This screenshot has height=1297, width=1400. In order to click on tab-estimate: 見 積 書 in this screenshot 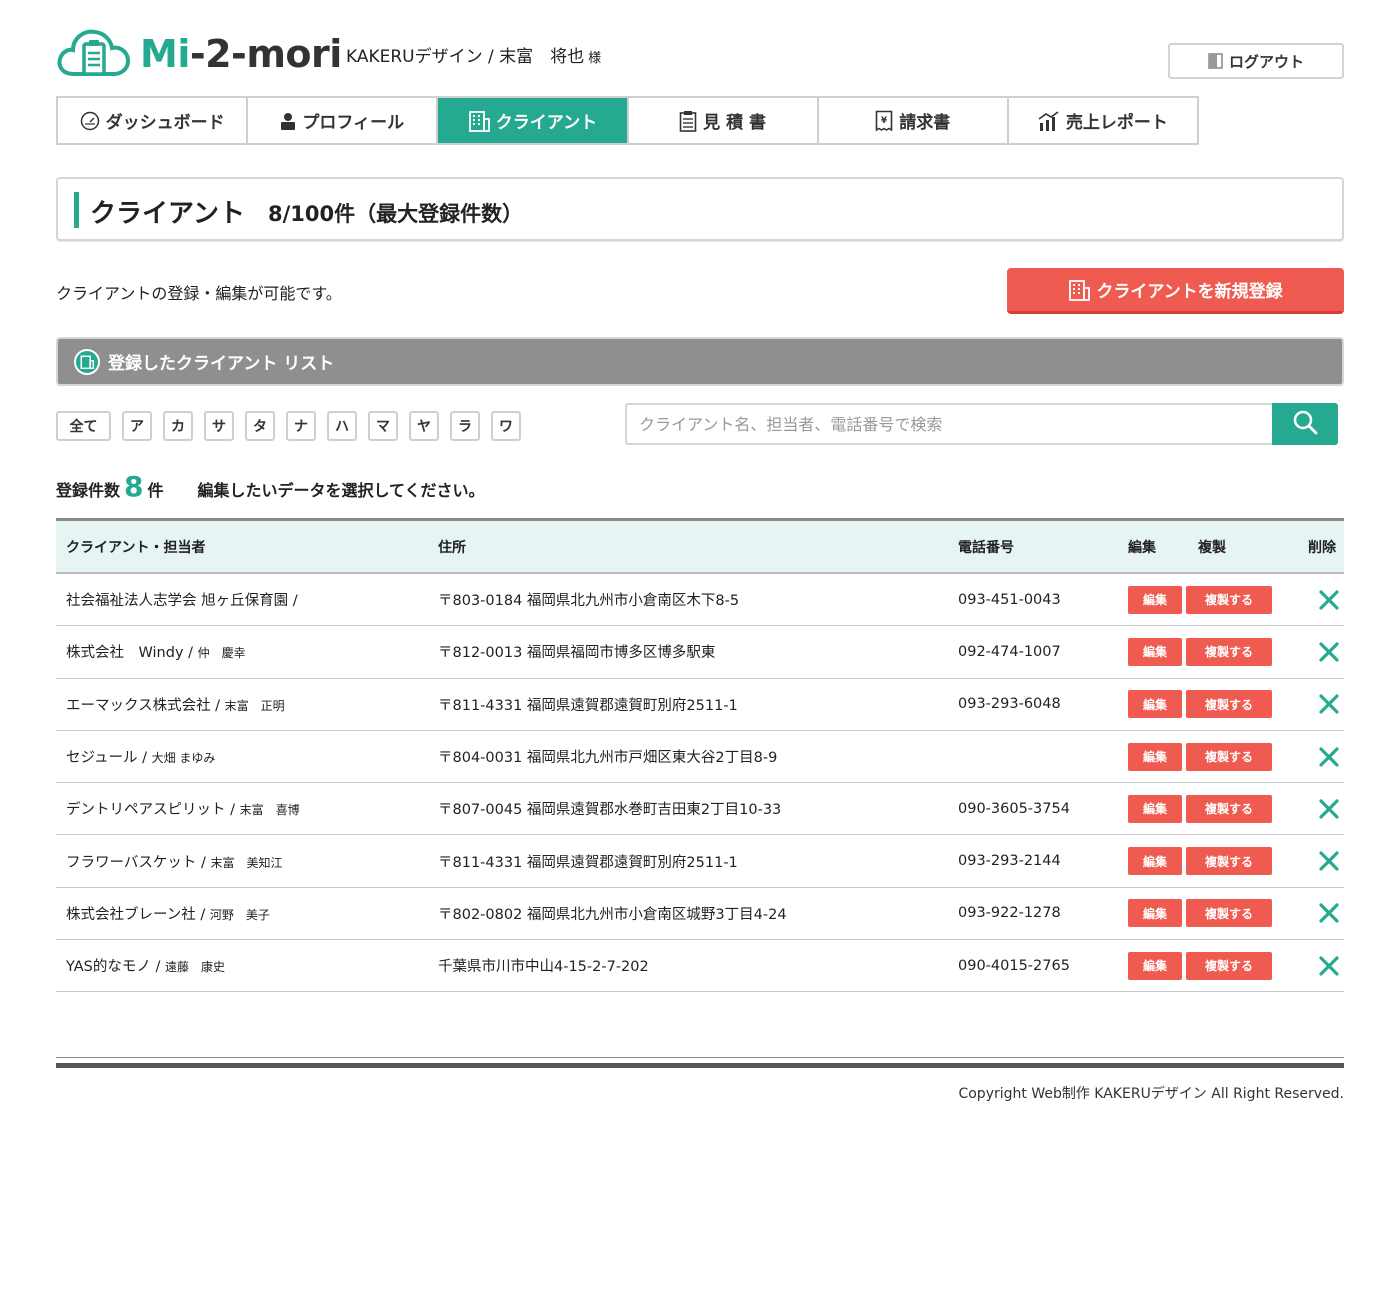, I will do `click(724, 120)`.